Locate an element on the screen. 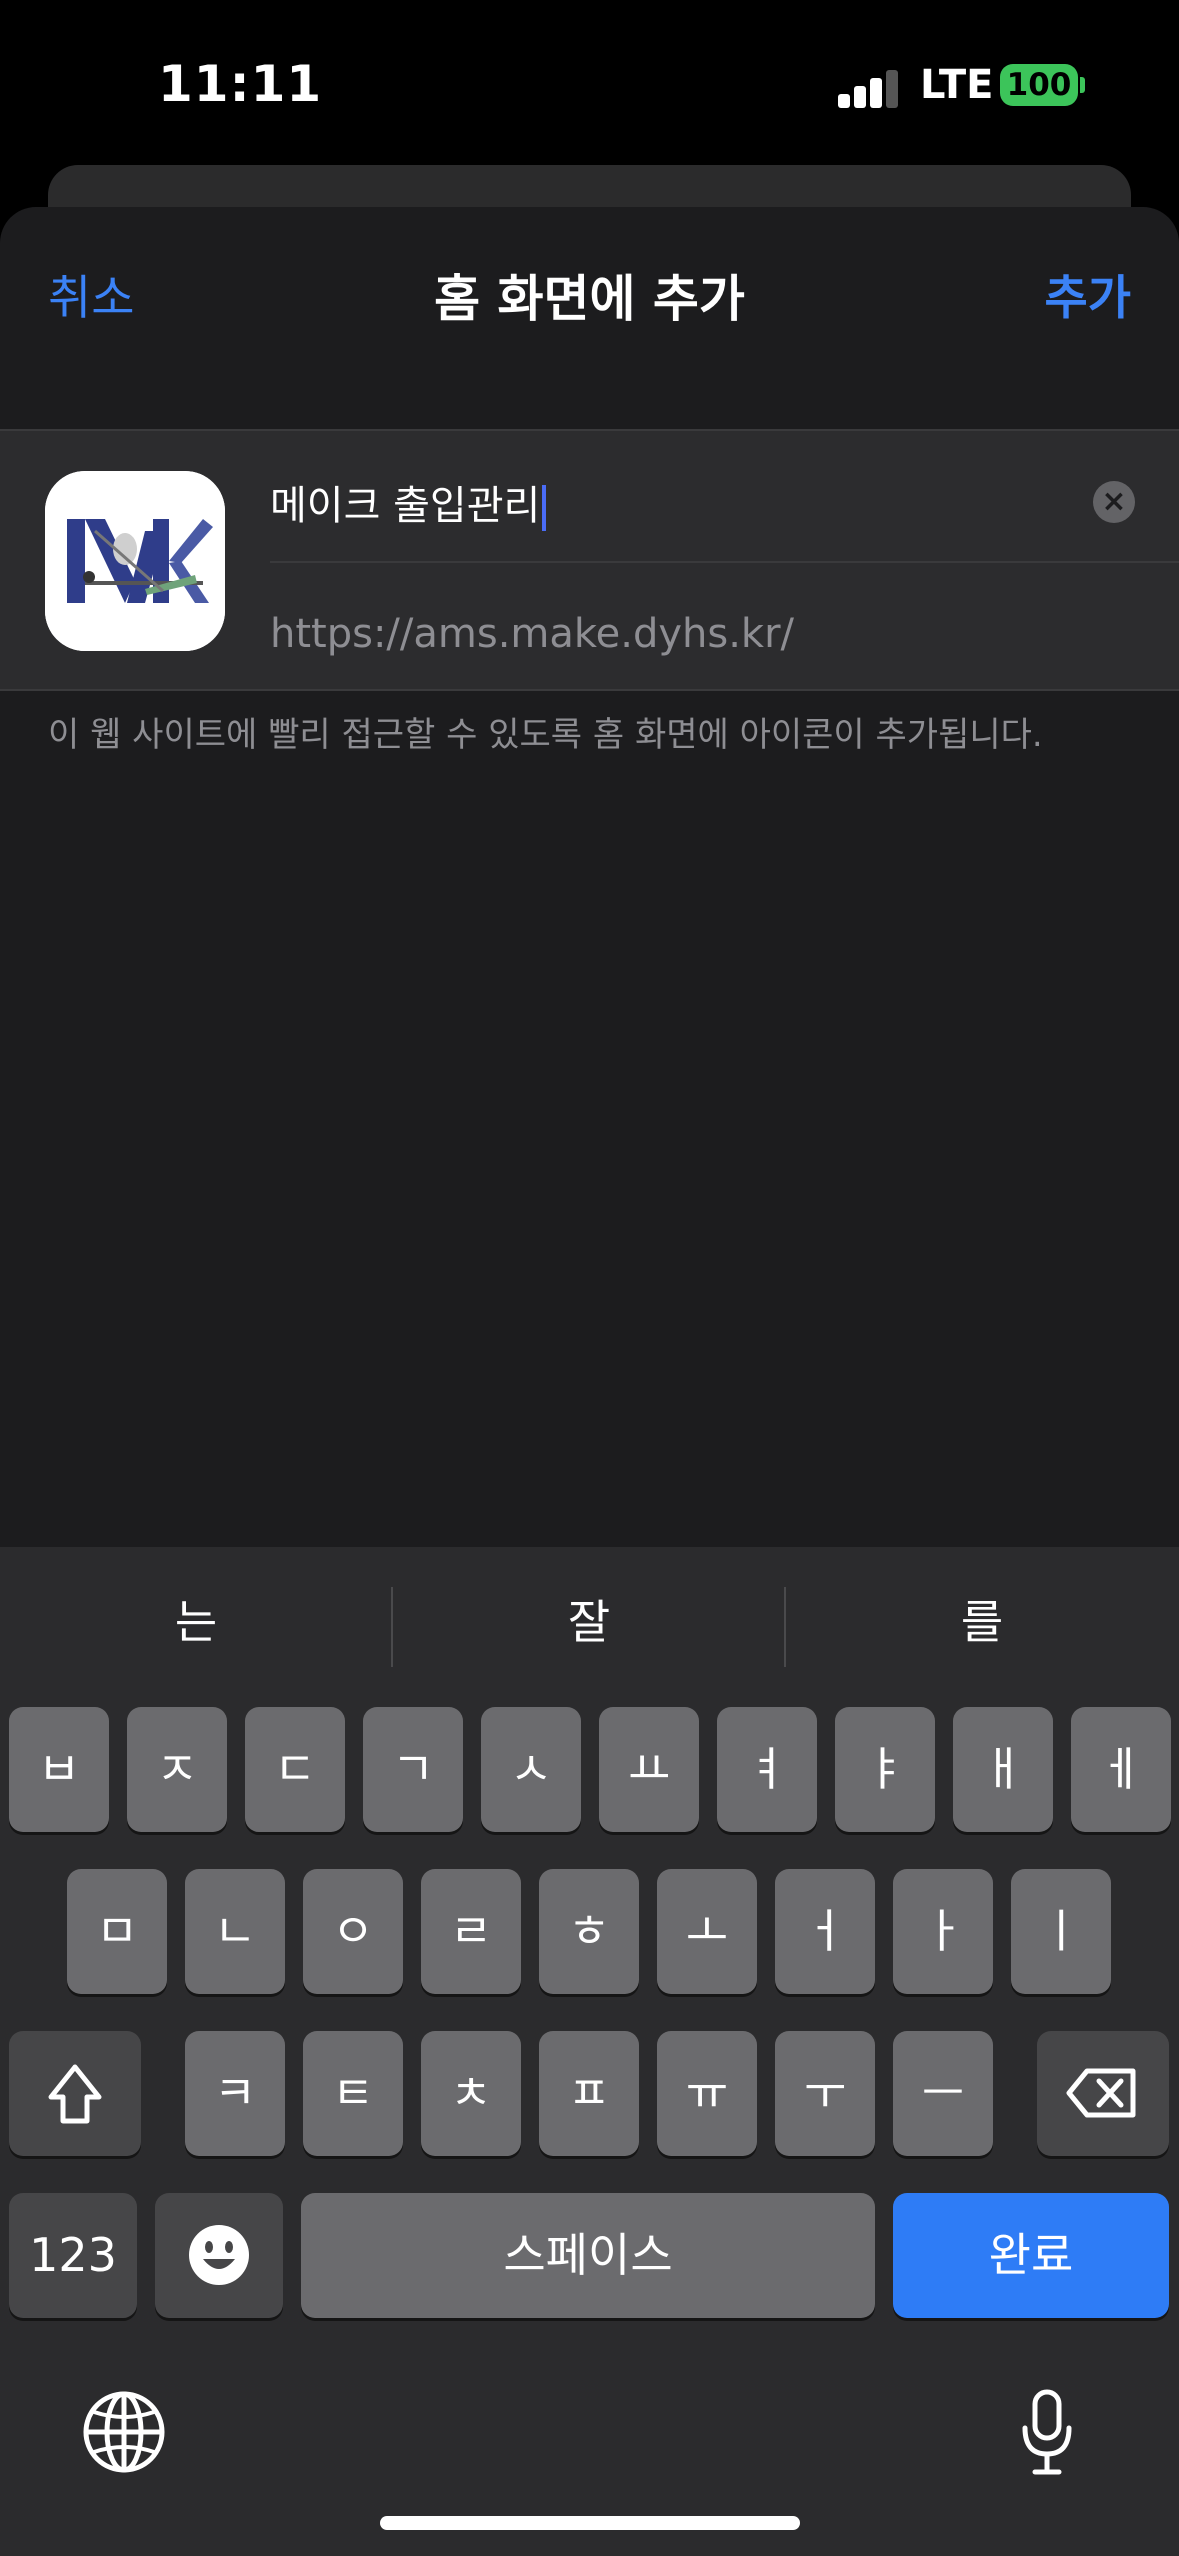 This screenshot has height=2556, width=1179. key: ㅈ is located at coordinates (177, 1769).